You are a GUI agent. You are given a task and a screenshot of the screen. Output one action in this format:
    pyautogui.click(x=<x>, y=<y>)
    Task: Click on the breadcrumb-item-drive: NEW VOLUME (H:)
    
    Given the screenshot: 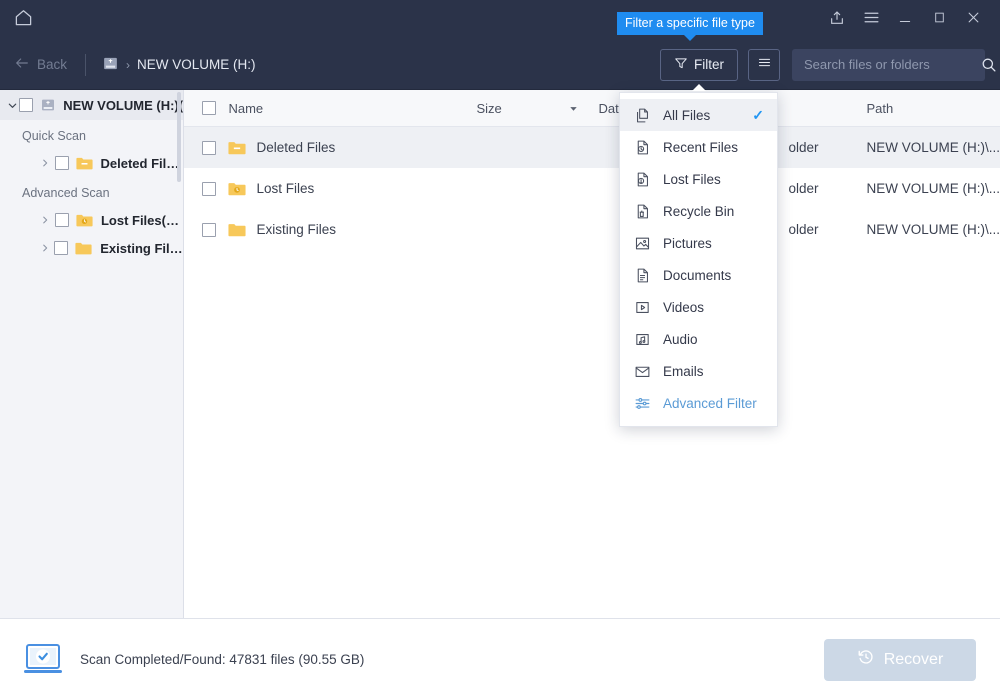 What is the action you would take?
    pyautogui.click(x=196, y=64)
    